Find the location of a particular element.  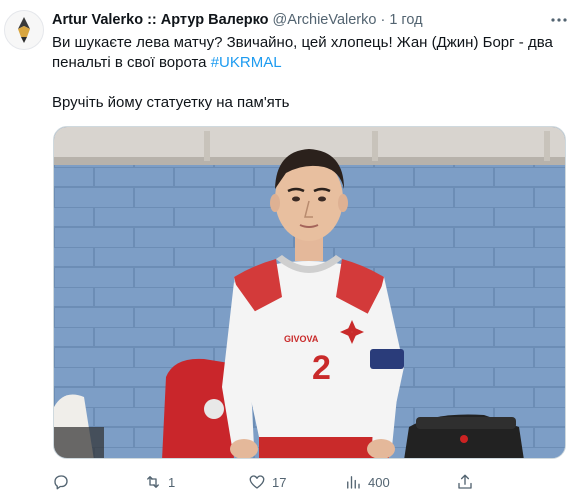

display-name: Artur Valerko :: Артур Валерко is located at coordinates (160, 20).